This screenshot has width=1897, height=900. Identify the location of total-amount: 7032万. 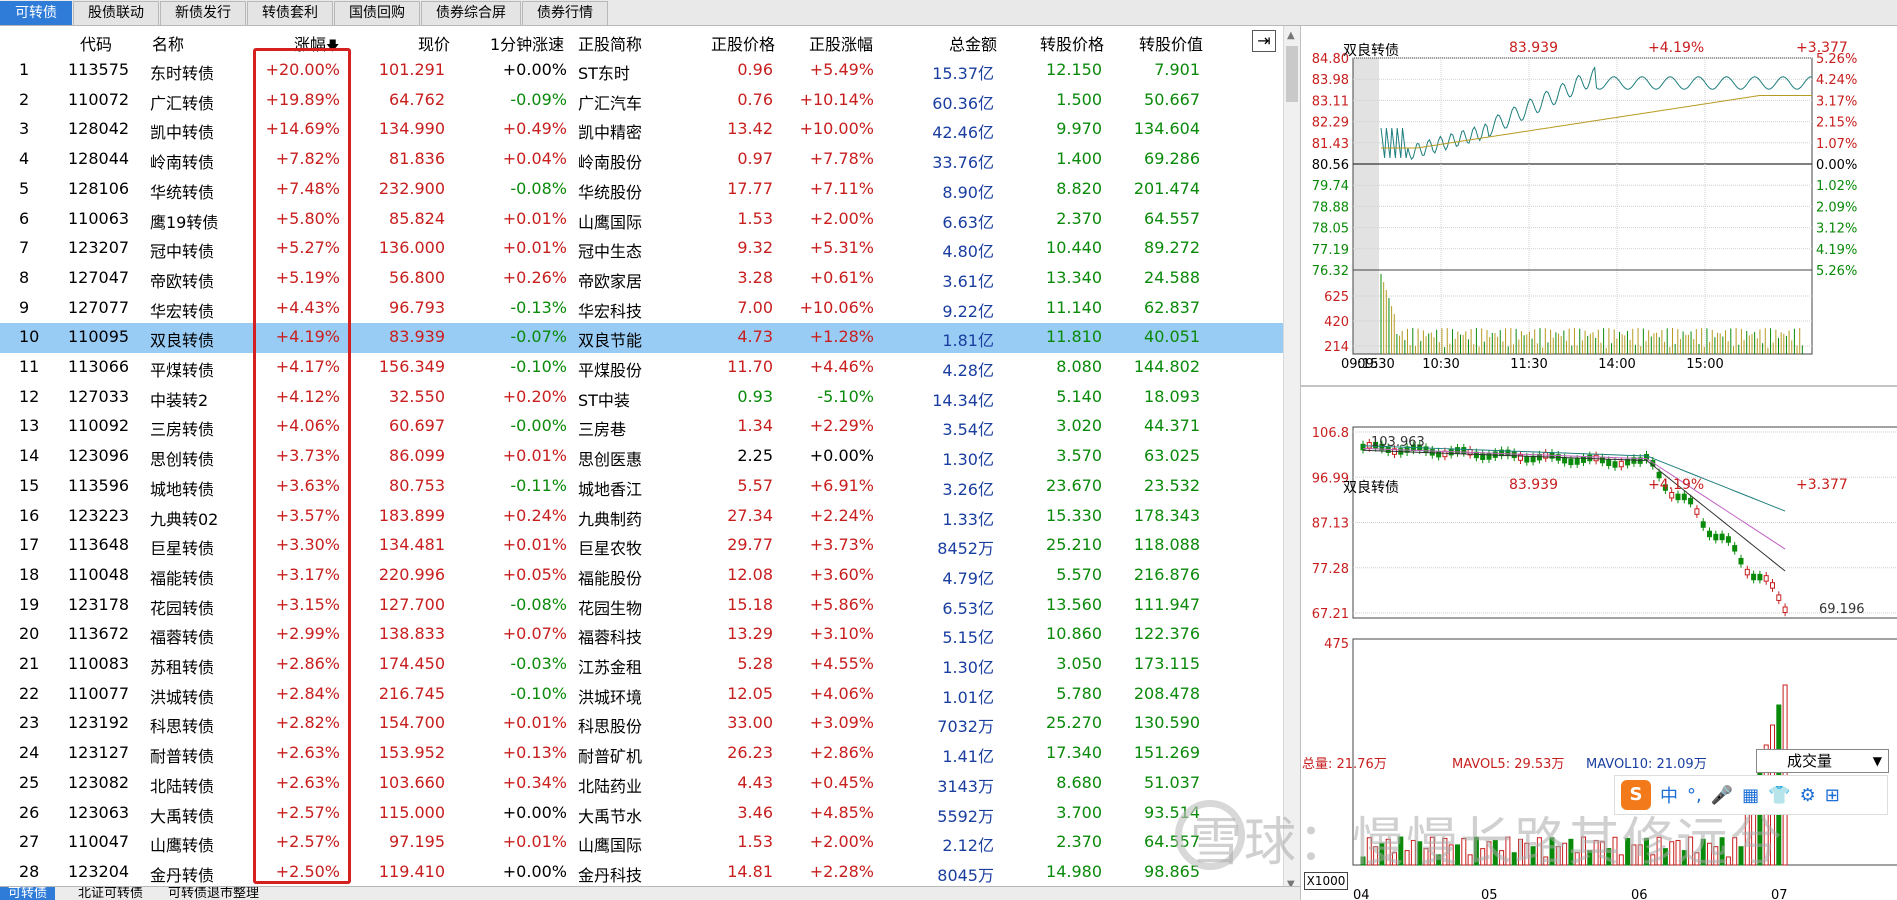
(965, 727).